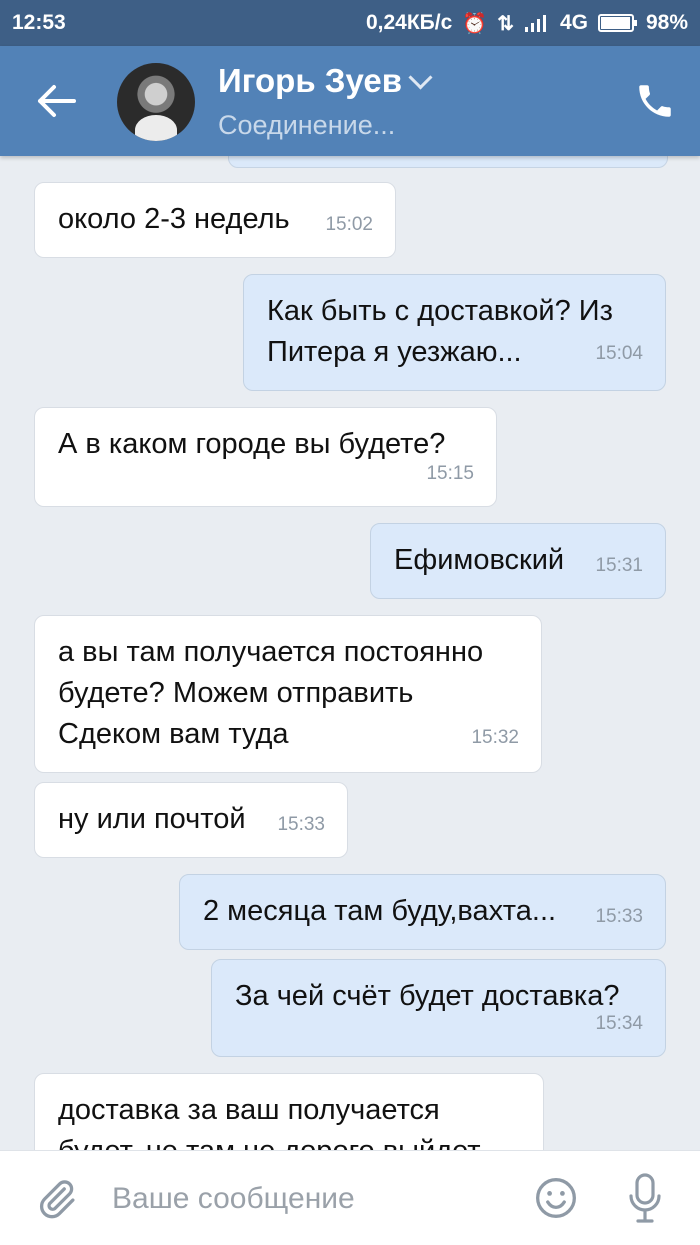  I want to click on message-text: ну или почтой, so click(152, 819).